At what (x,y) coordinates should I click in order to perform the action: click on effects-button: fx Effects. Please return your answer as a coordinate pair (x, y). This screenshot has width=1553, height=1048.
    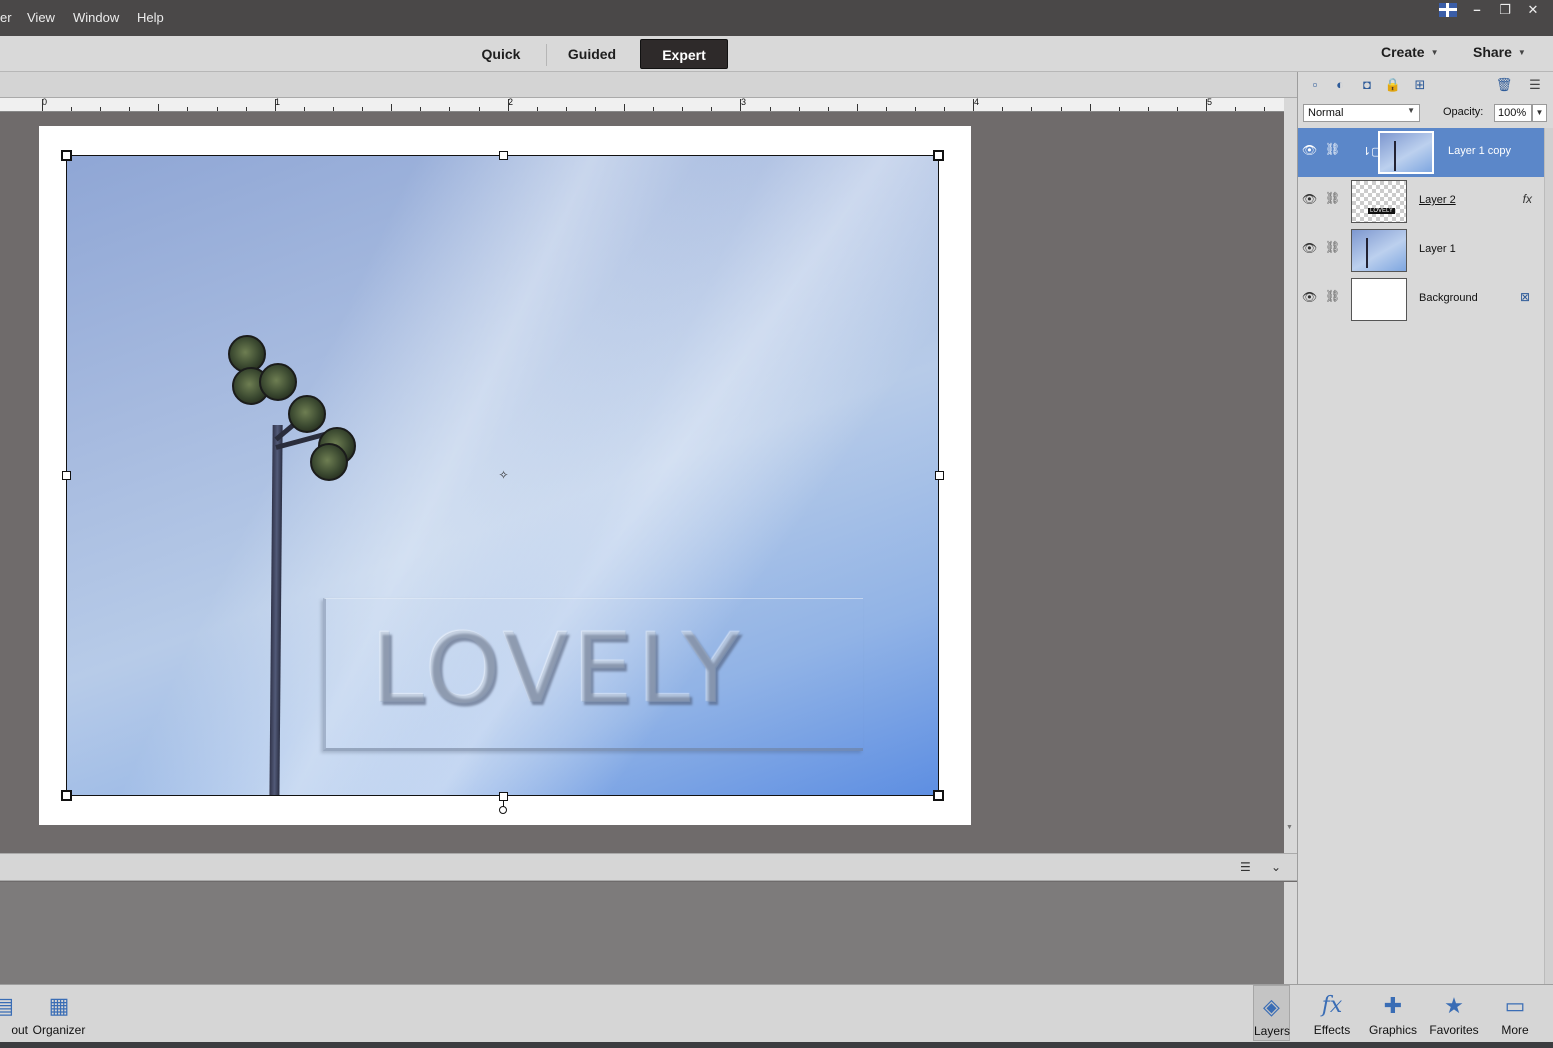
    Looking at the image, I should click on (1332, 1013).